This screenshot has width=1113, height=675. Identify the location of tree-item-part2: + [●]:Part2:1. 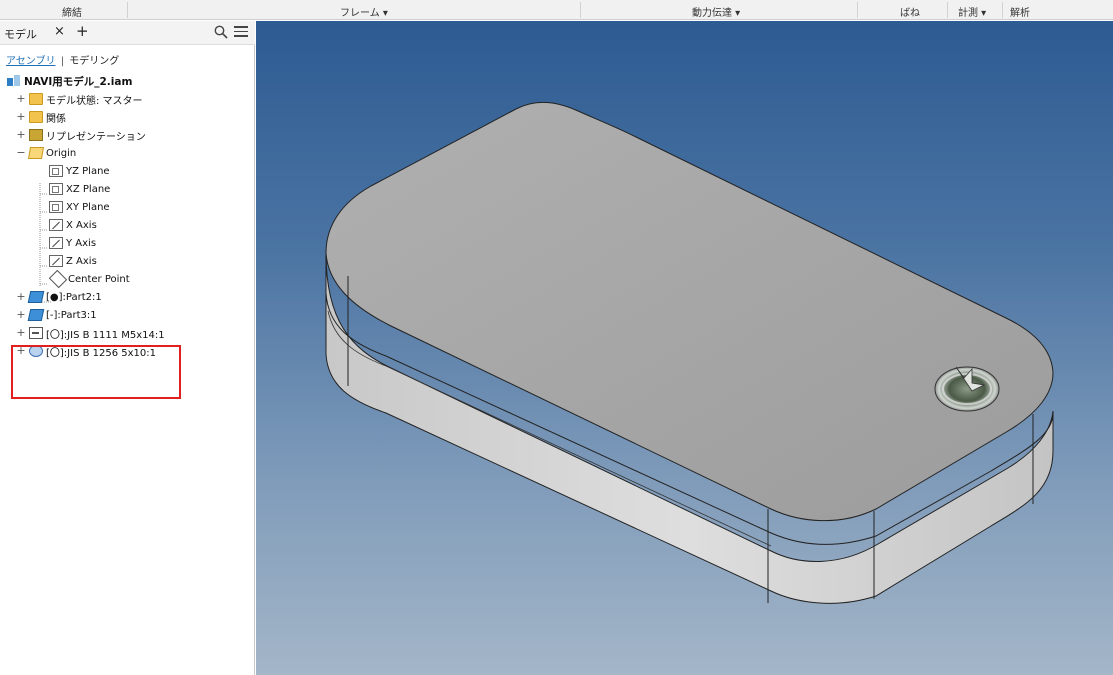
(59, 297).